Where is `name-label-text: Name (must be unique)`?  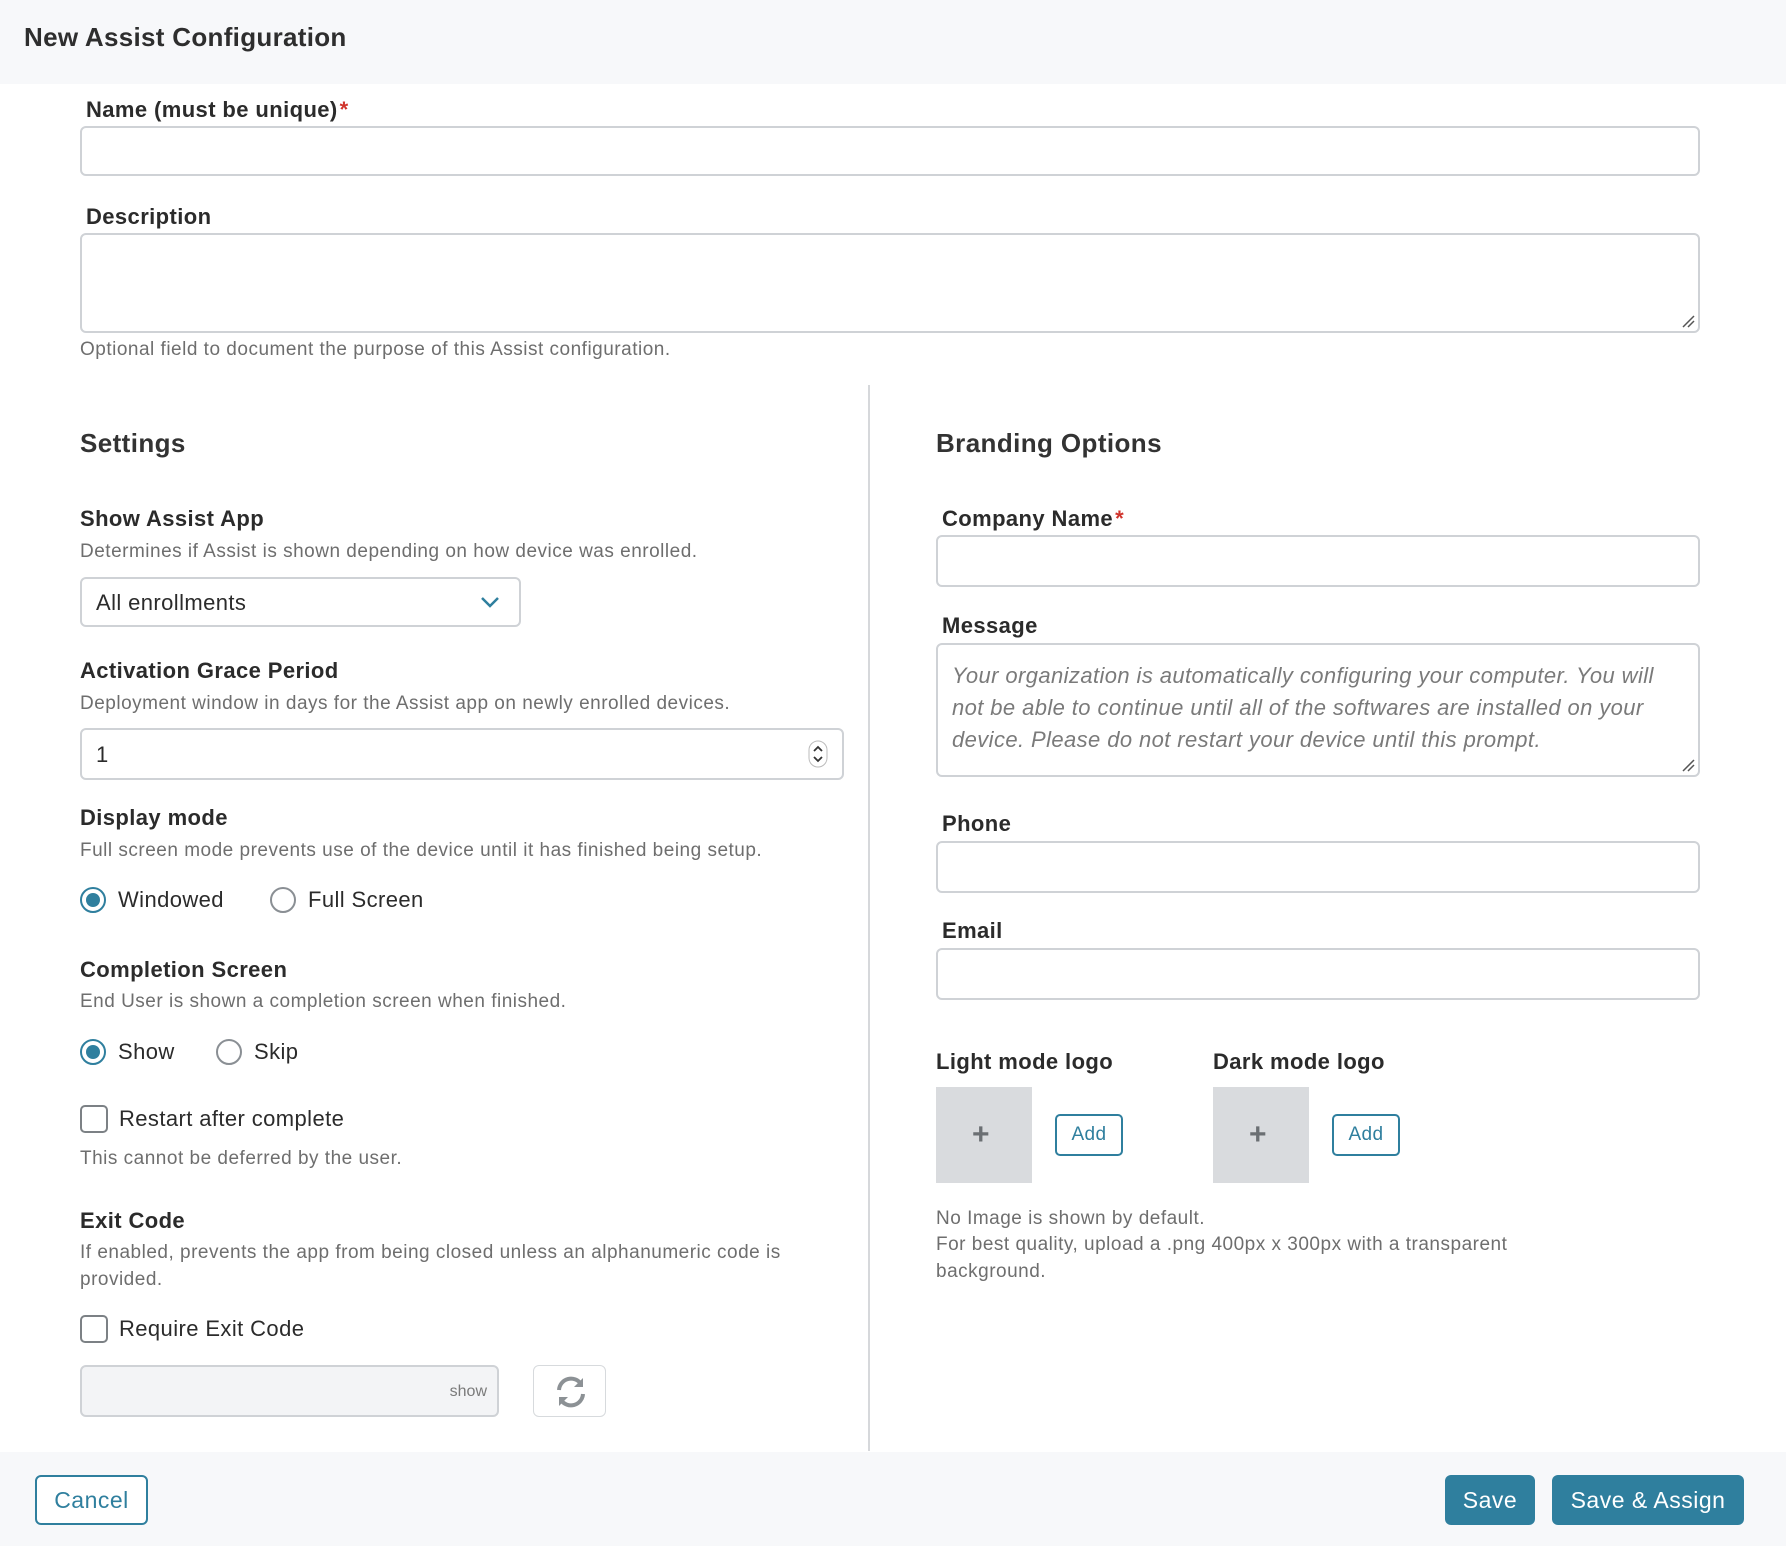 name-label-text: Name (must be unique) is located at coordinates (212, 109).